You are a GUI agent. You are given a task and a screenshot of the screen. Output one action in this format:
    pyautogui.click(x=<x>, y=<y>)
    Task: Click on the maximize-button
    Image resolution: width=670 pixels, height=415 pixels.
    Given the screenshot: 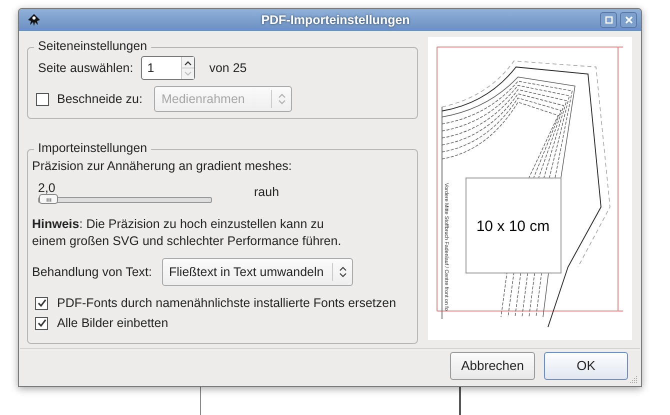 What is the action you would take?
    pyautogui.click(x=608, y=20)
    